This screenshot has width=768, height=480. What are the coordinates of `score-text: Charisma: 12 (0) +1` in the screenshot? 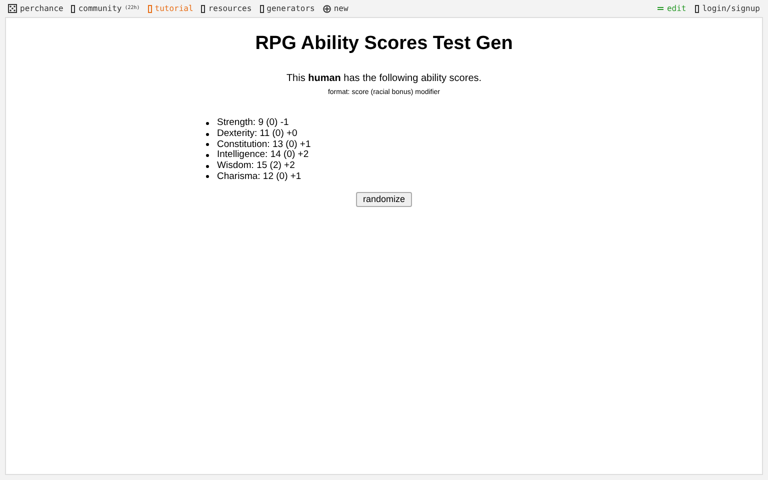 It's located at (259, 177).